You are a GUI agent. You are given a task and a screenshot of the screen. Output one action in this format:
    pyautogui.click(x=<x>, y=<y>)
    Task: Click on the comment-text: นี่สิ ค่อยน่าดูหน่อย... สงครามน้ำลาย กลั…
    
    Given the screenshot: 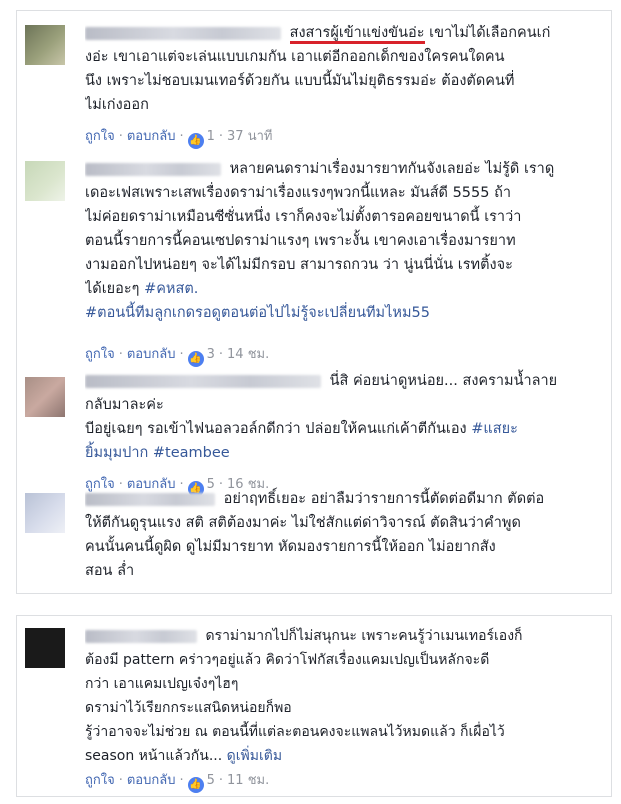 What is the action you would take?
    pyautogui.click(x=343, y=417)
    